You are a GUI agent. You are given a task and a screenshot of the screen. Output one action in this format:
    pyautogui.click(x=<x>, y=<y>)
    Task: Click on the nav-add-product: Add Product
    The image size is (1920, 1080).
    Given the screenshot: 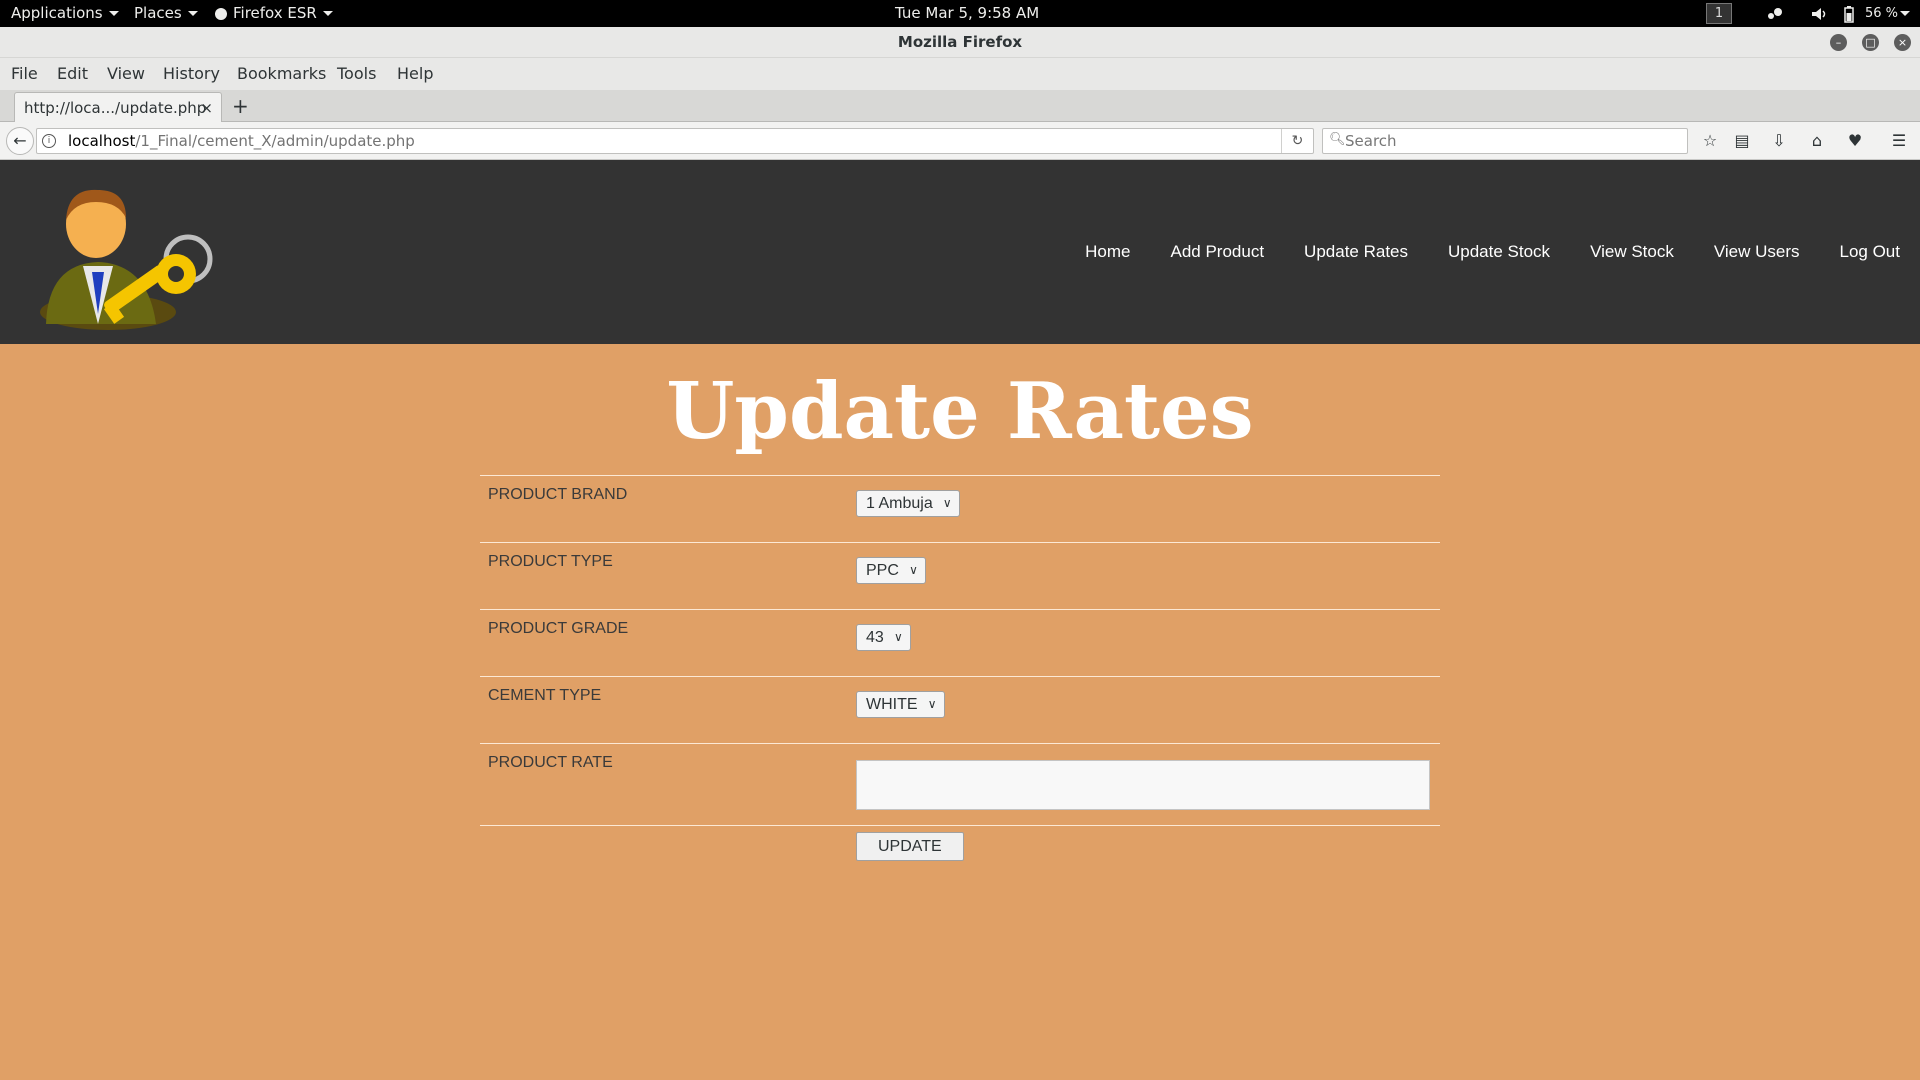 What is the action you would take?
    pyautogui.click(x=1217, y=252)
    